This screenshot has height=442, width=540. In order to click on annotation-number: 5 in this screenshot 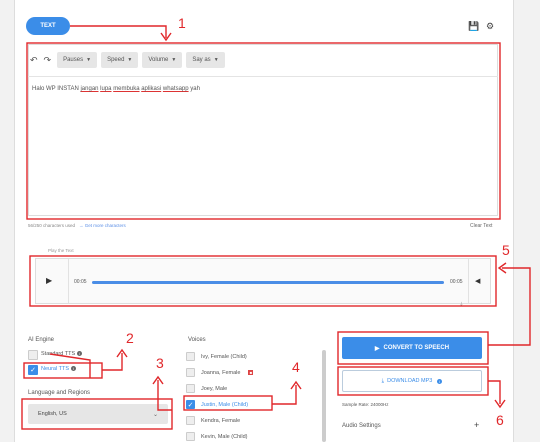, I will do `click(506, 250)`.